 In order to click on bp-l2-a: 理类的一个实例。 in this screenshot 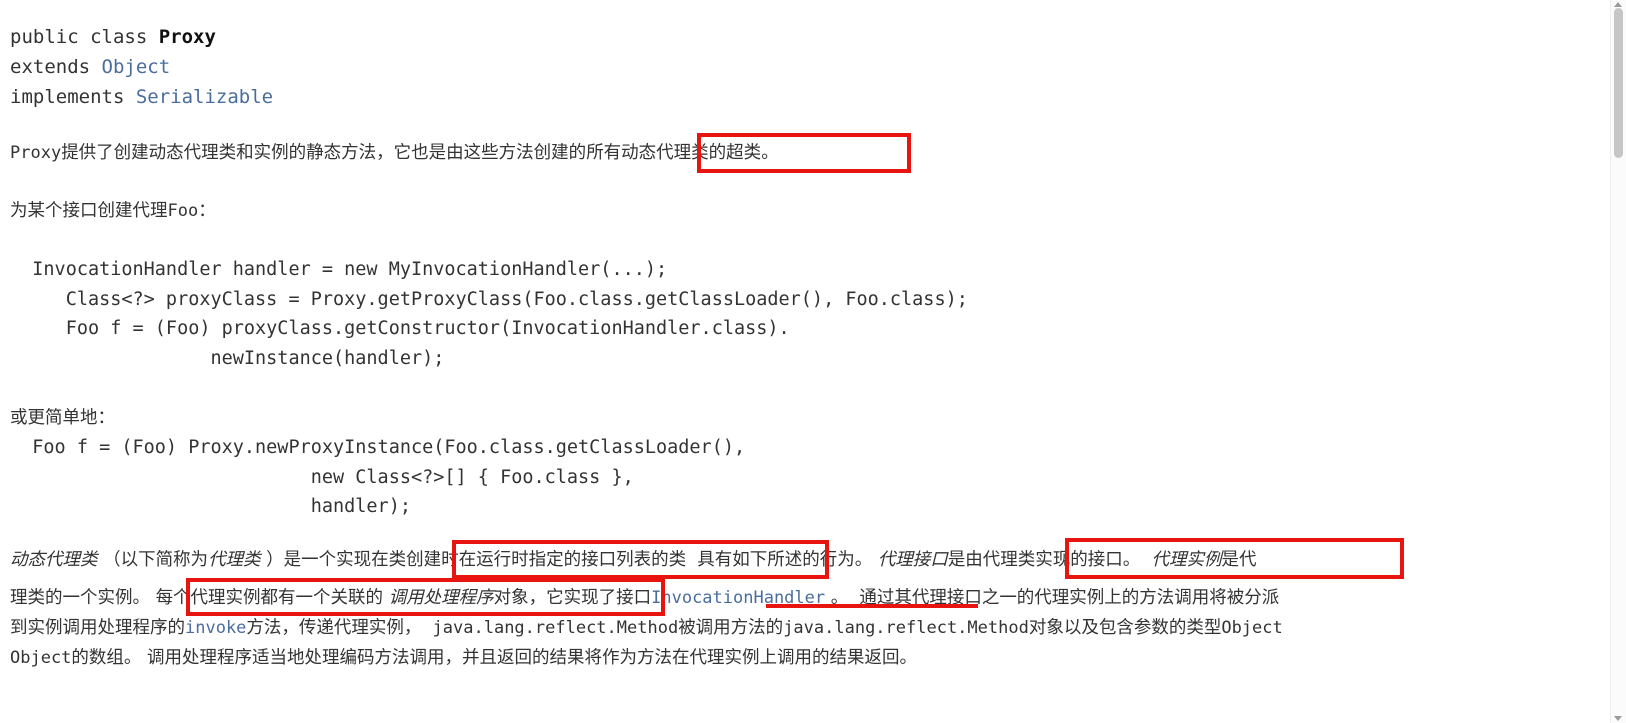, I will do `click(83, 598)`.